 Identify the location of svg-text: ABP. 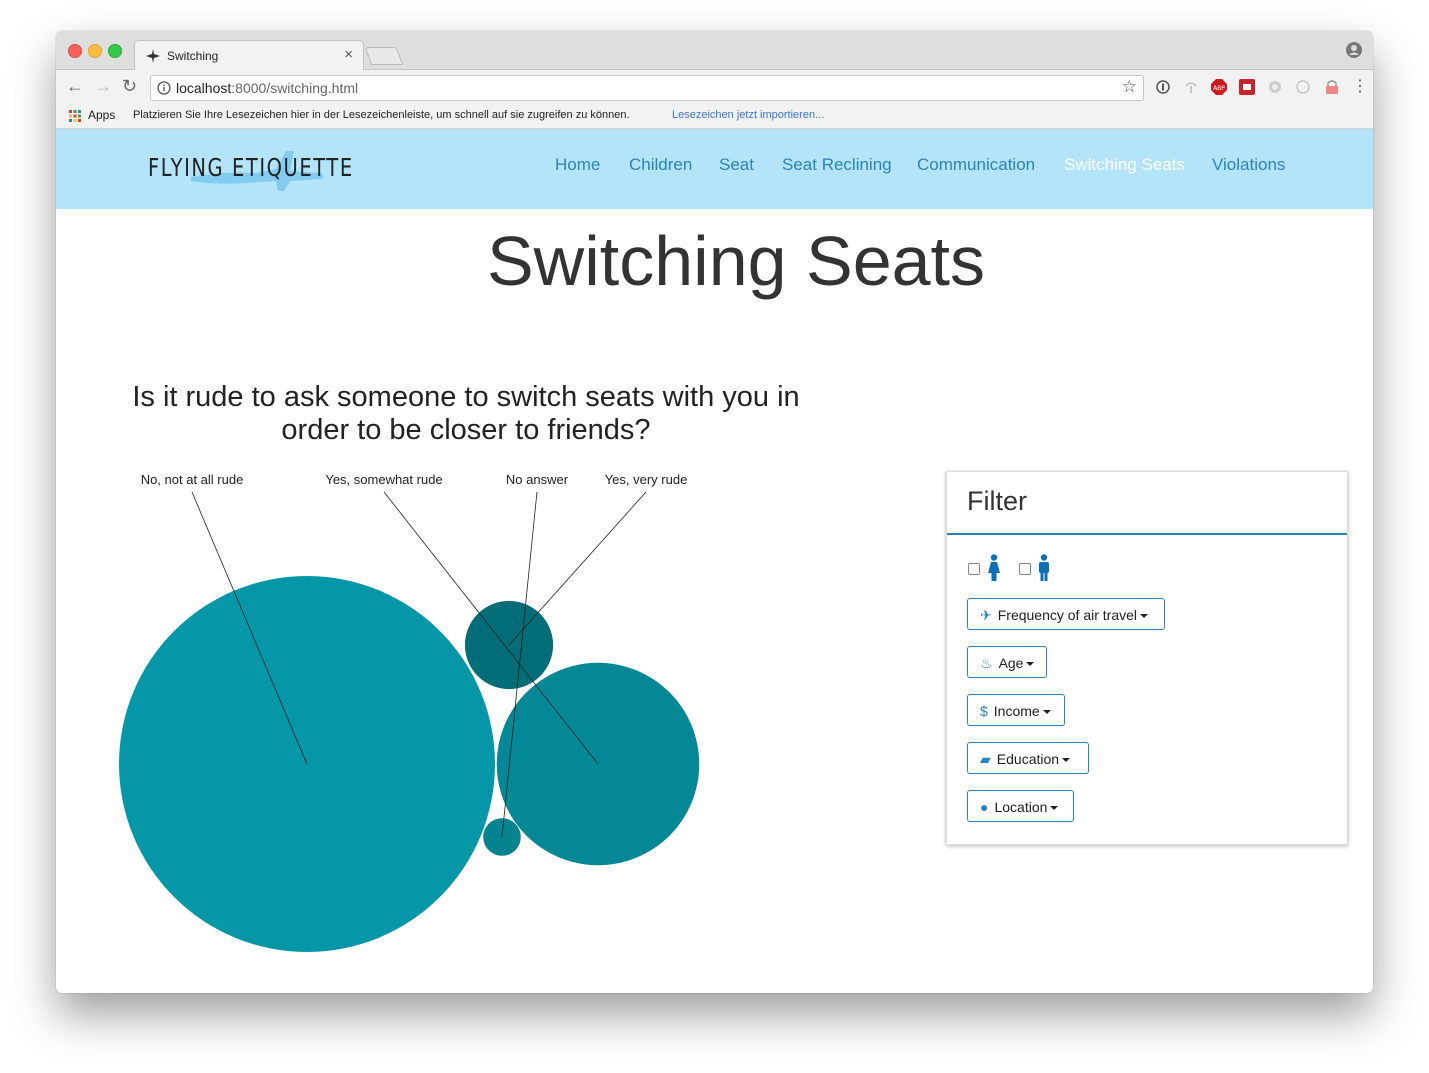
(1219, 88).